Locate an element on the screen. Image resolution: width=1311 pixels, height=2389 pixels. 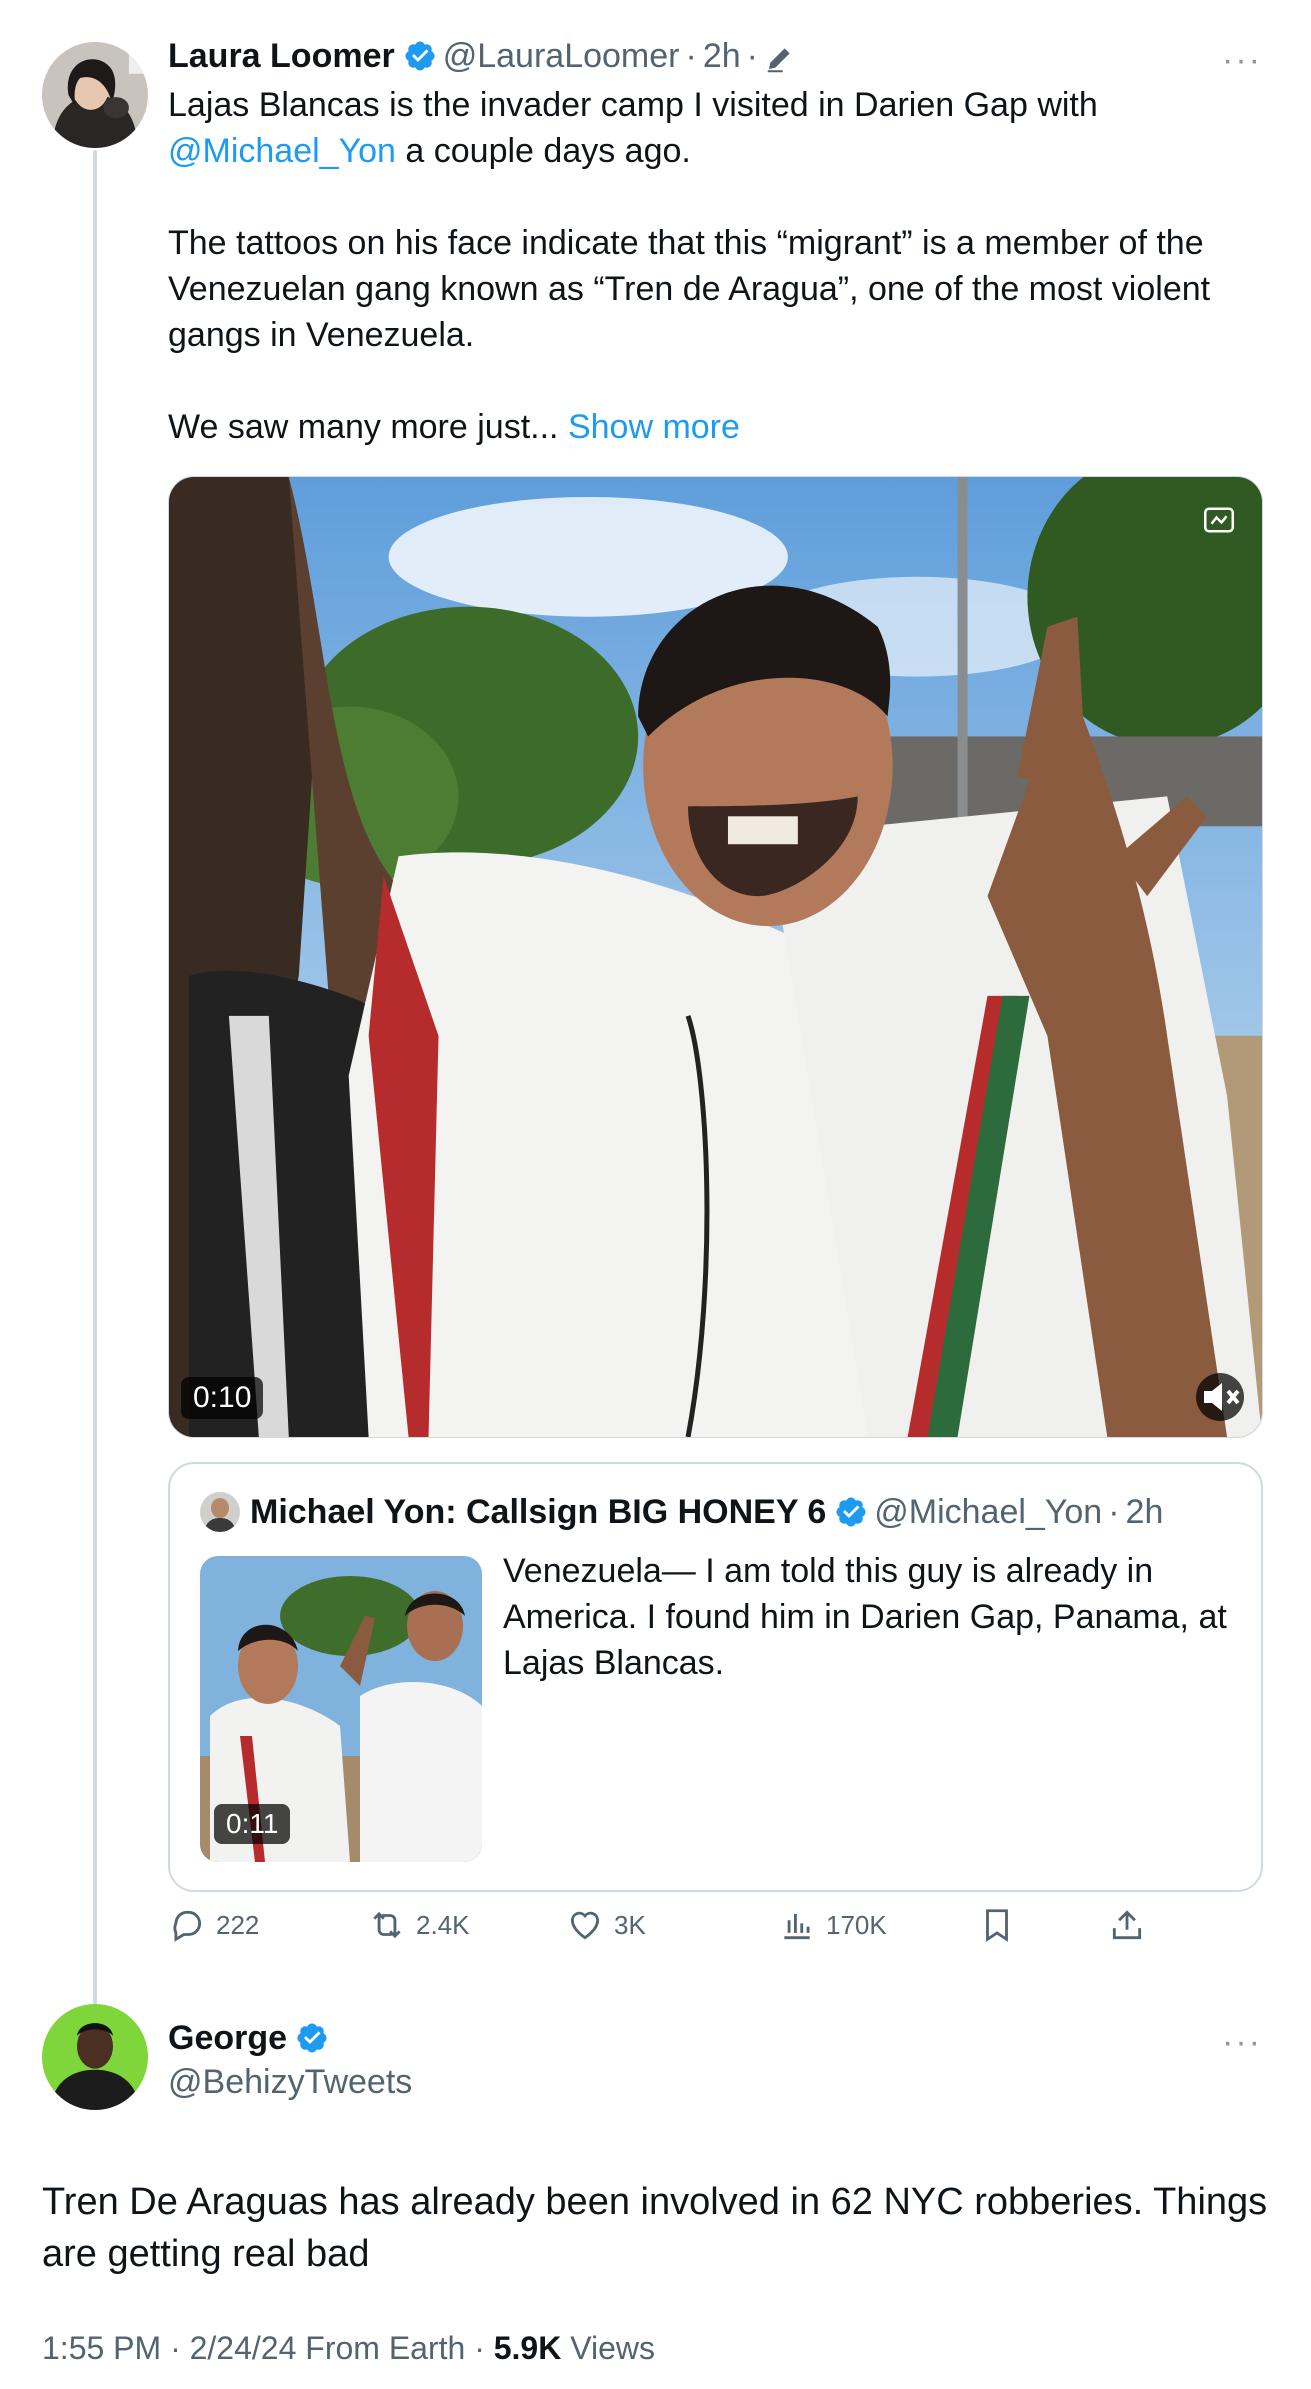
tweet-header: Laura Loomer @LauraLoomer · 2h · is located at coordinates (481, 56).